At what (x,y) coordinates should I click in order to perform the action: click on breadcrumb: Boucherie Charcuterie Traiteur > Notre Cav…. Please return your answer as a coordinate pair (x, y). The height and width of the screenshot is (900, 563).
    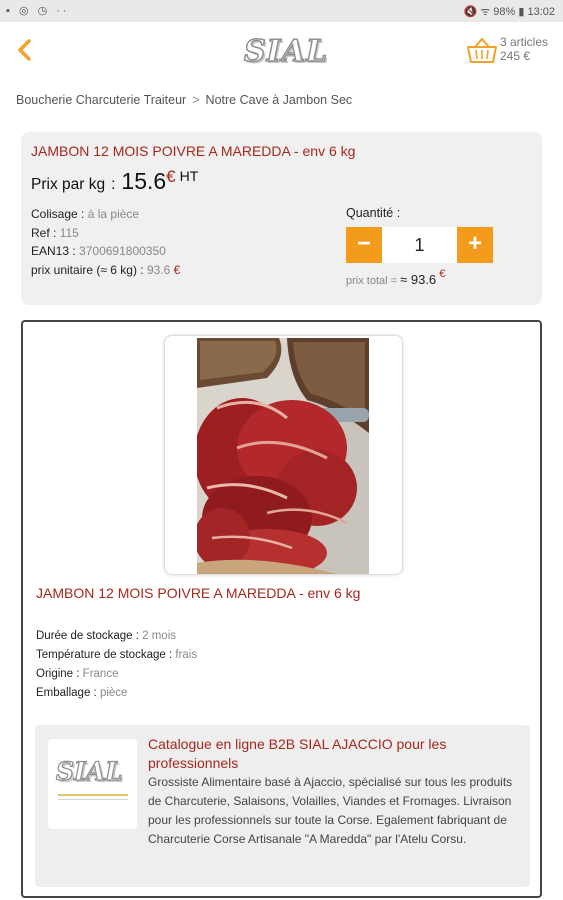
    Looking at the image, I should click on (184, 100).